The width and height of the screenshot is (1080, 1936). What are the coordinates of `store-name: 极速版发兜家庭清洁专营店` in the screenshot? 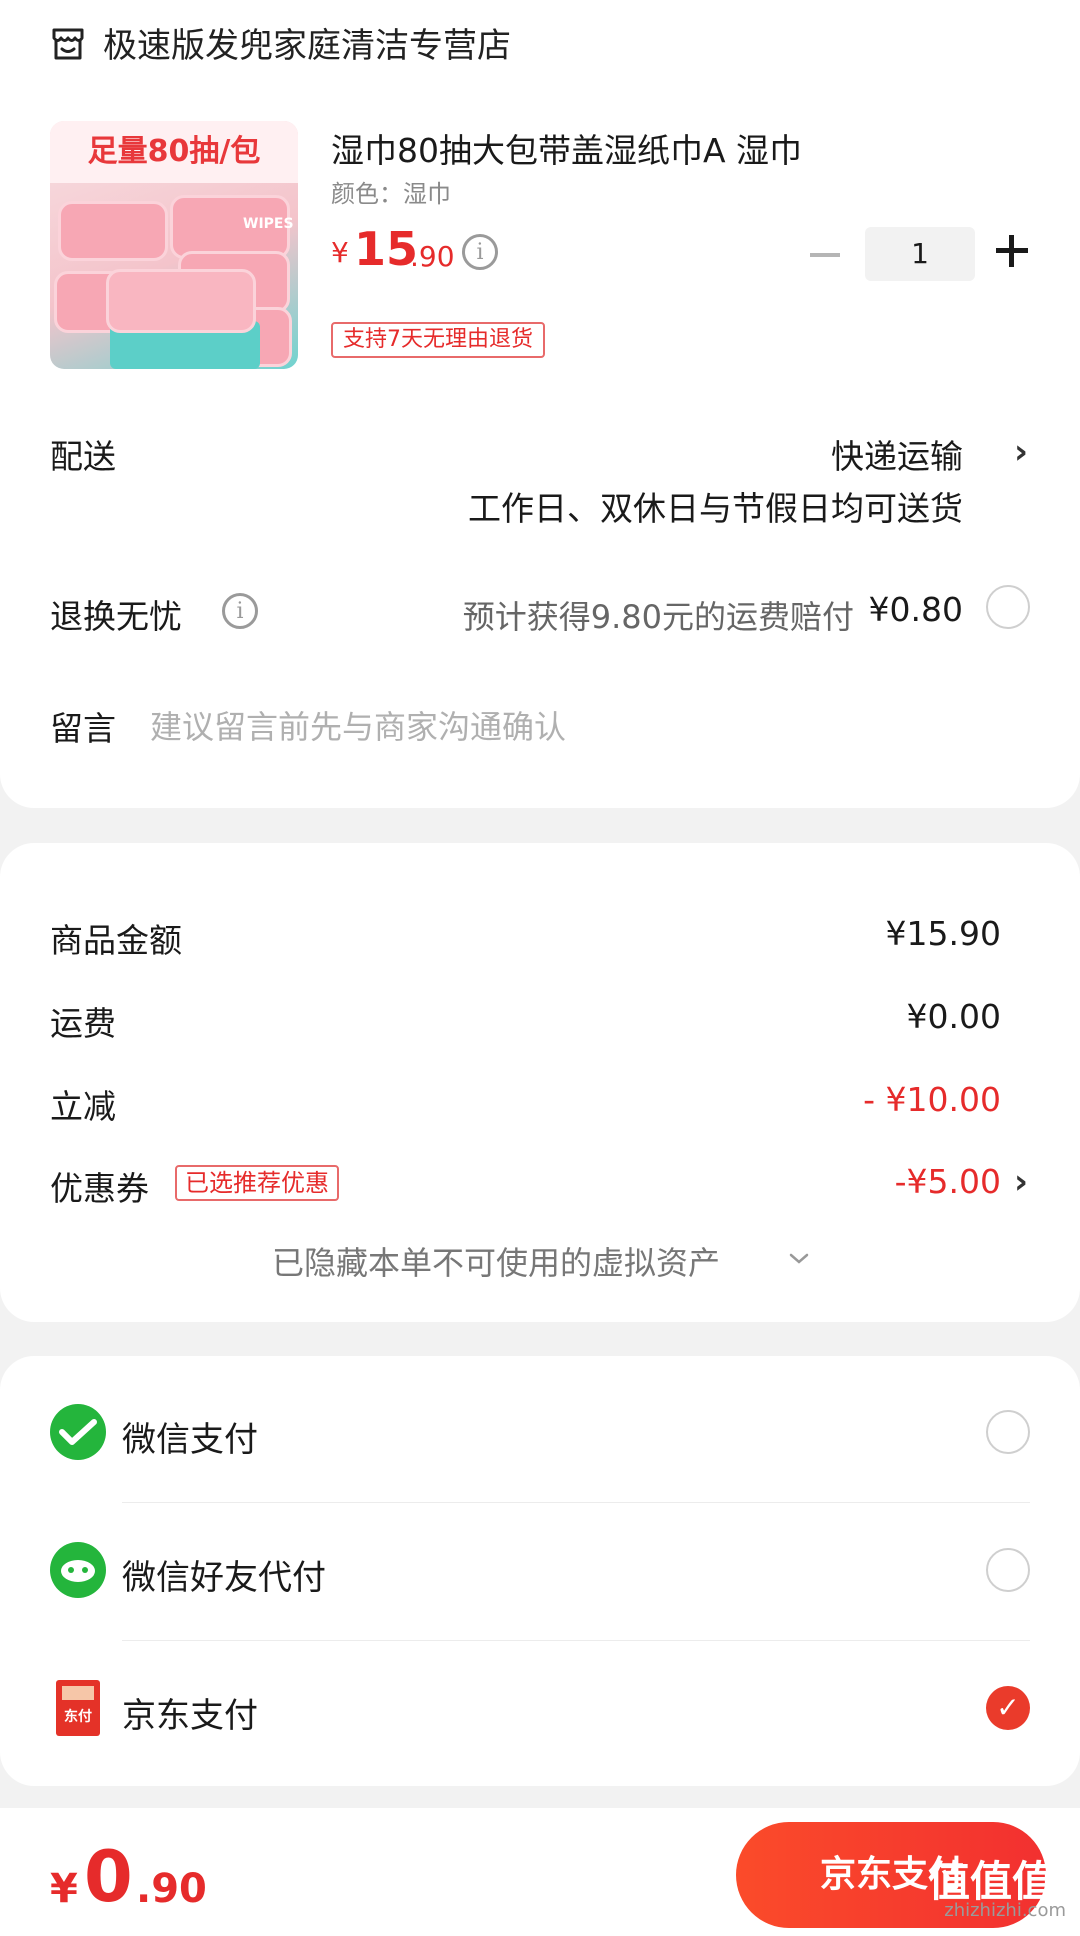 It's located at (307, 42).